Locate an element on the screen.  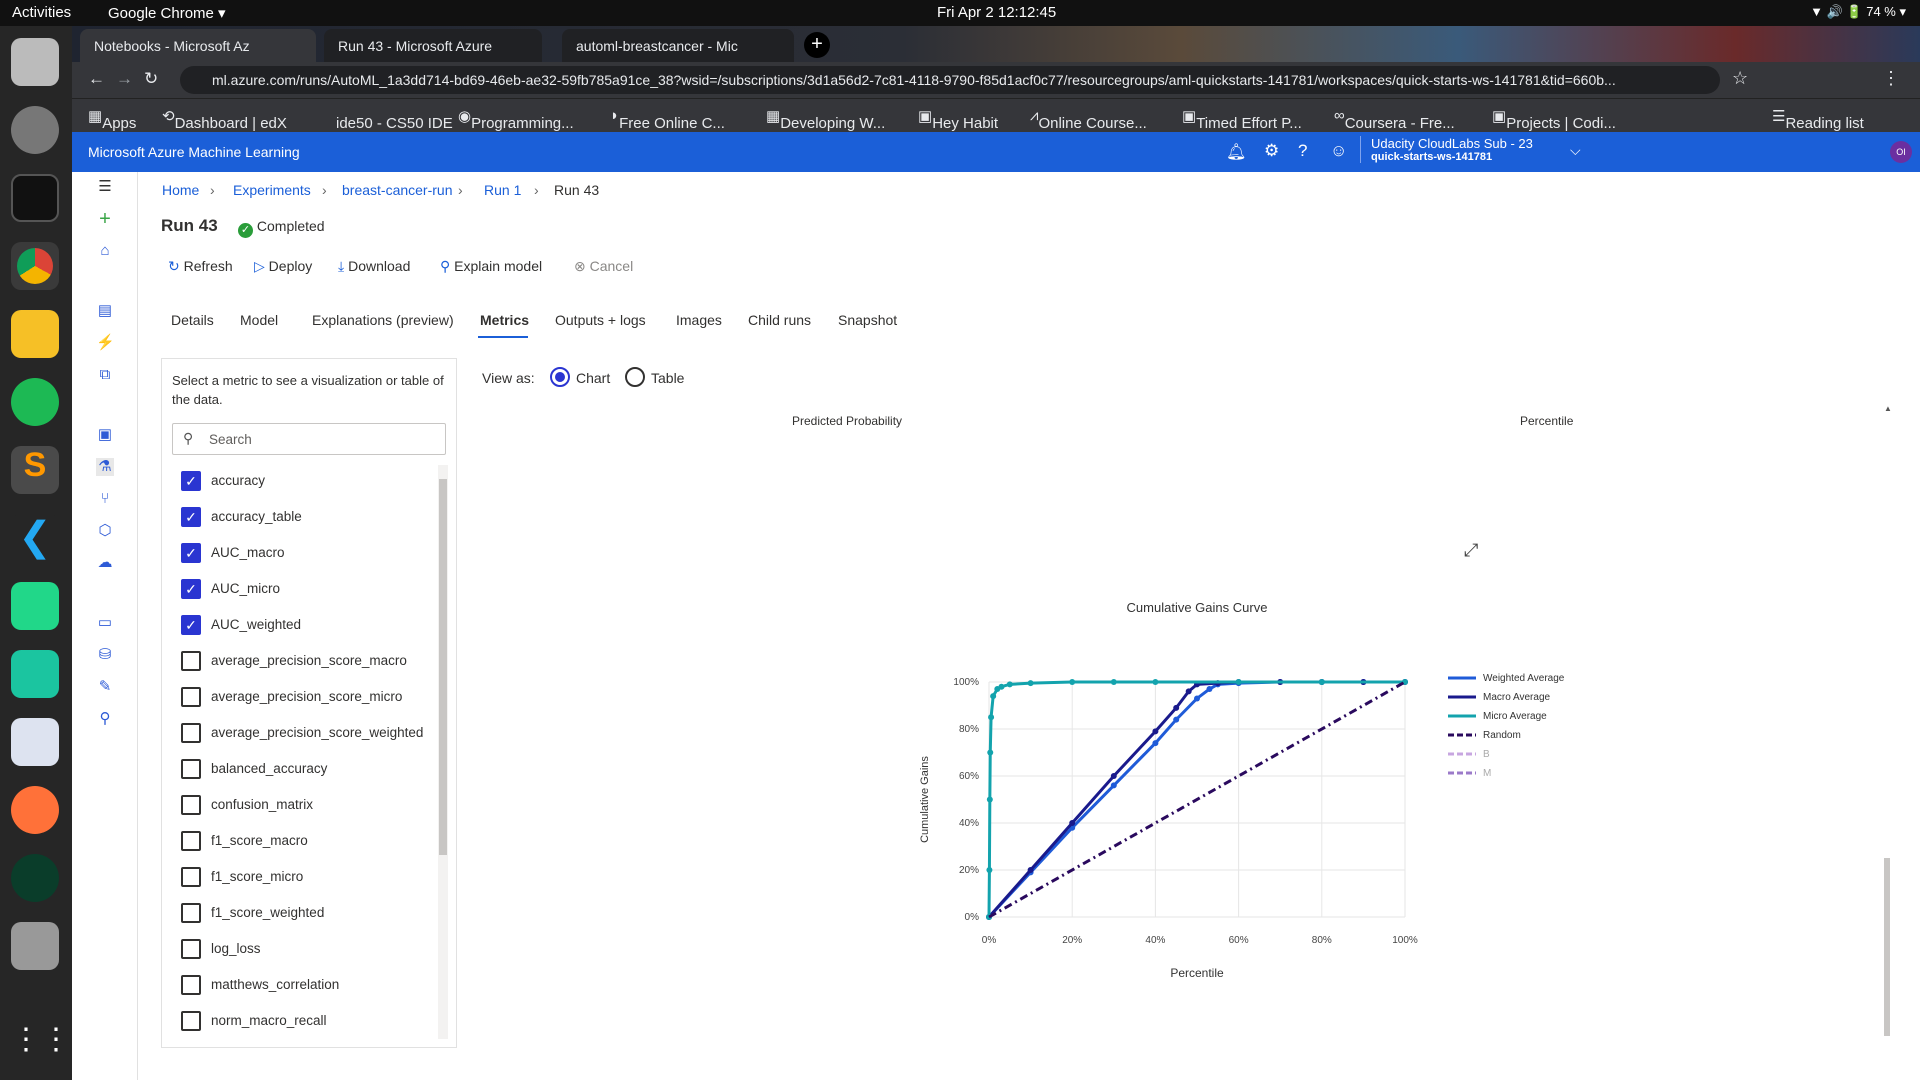
pycharm-icon is located at coordinates (35, 606).